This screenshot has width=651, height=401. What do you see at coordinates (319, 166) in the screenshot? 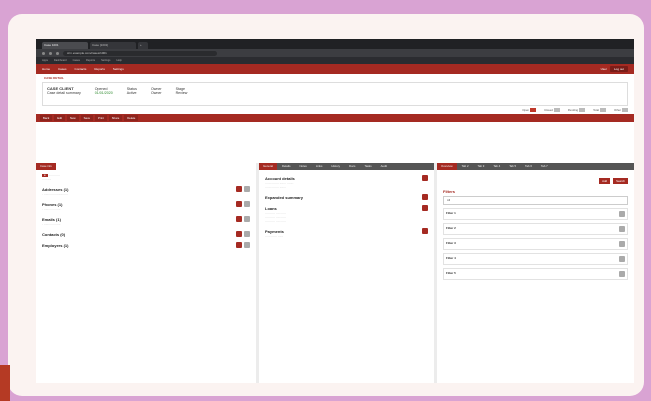
I see `tab: Links` at bounding box center [319, 166].